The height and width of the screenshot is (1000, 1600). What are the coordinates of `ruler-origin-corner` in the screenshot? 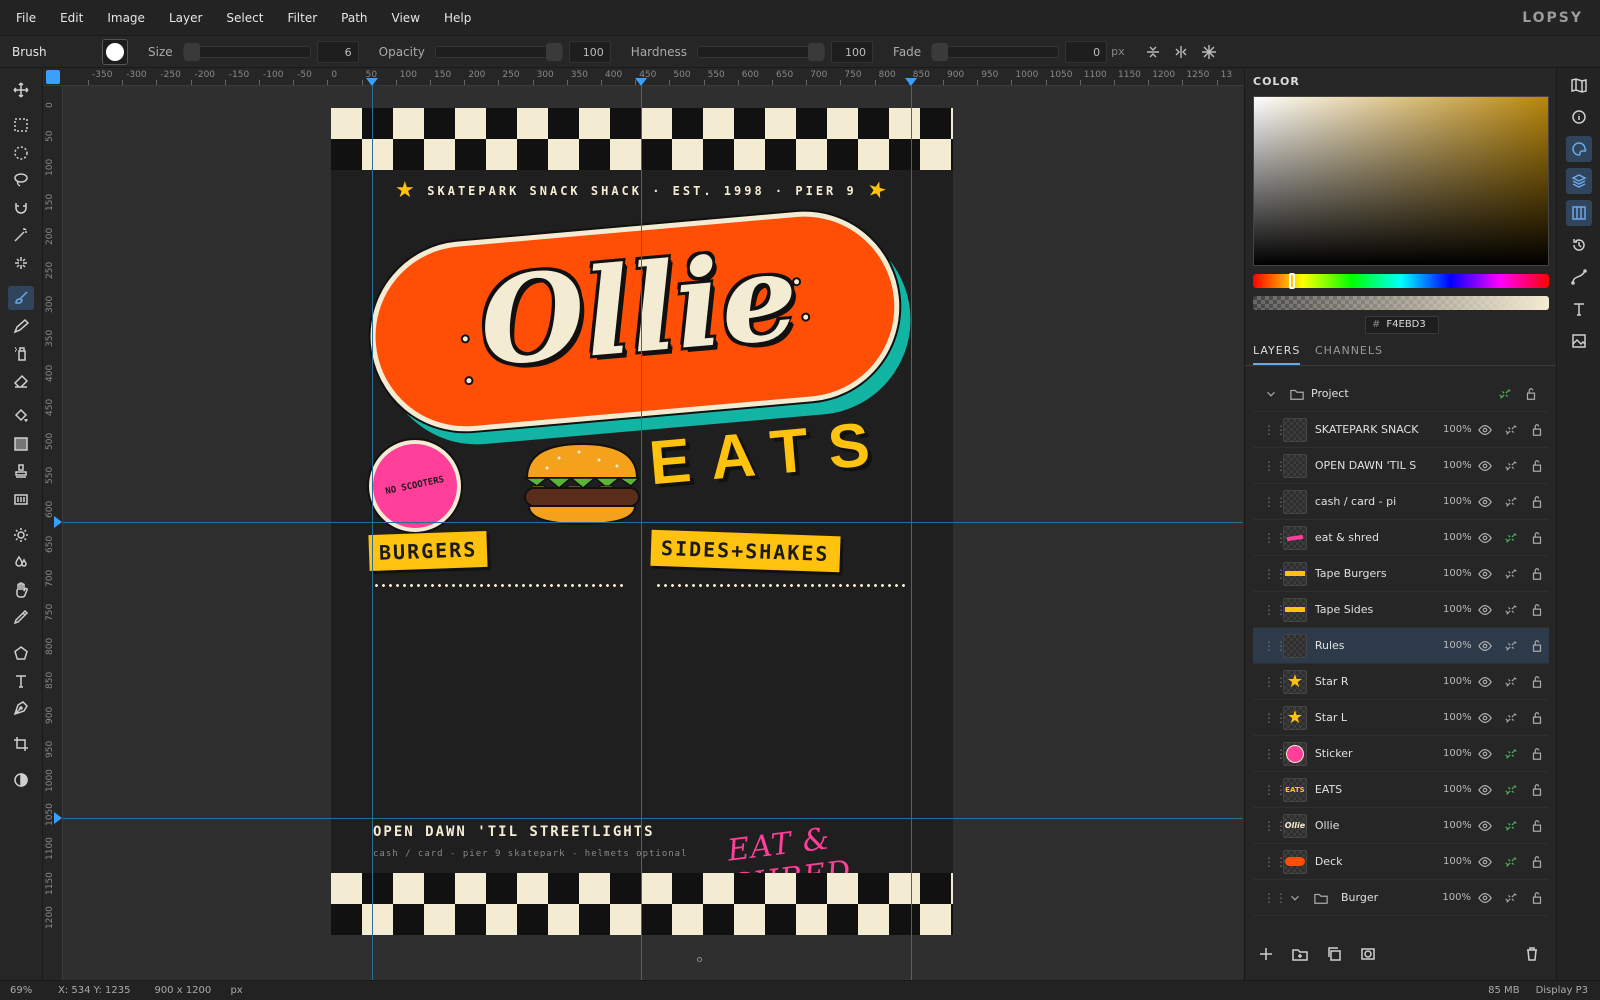 It's located at (53, 77).